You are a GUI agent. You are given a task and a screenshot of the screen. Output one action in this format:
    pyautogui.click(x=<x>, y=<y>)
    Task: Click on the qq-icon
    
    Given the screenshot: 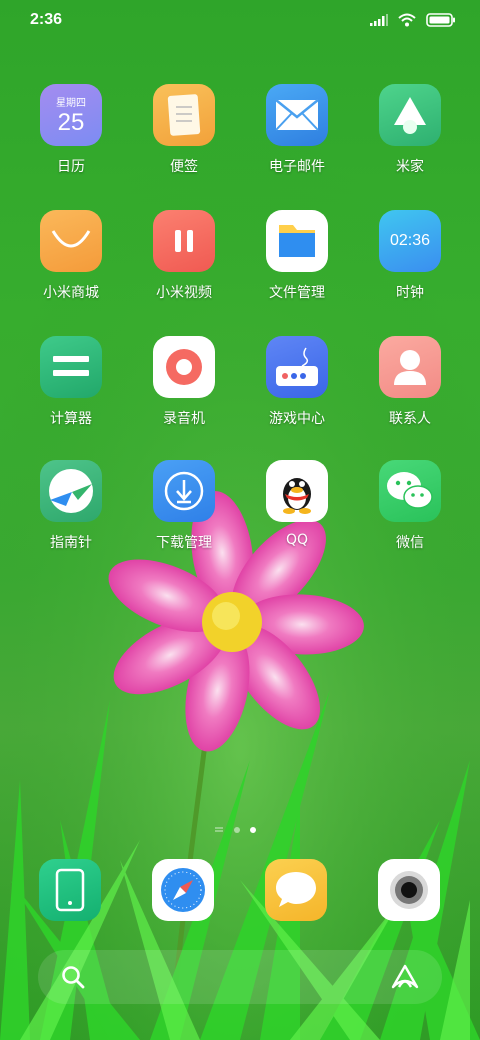 What is the action you would take?
    pyautogui.click(x=297, y=491)
    